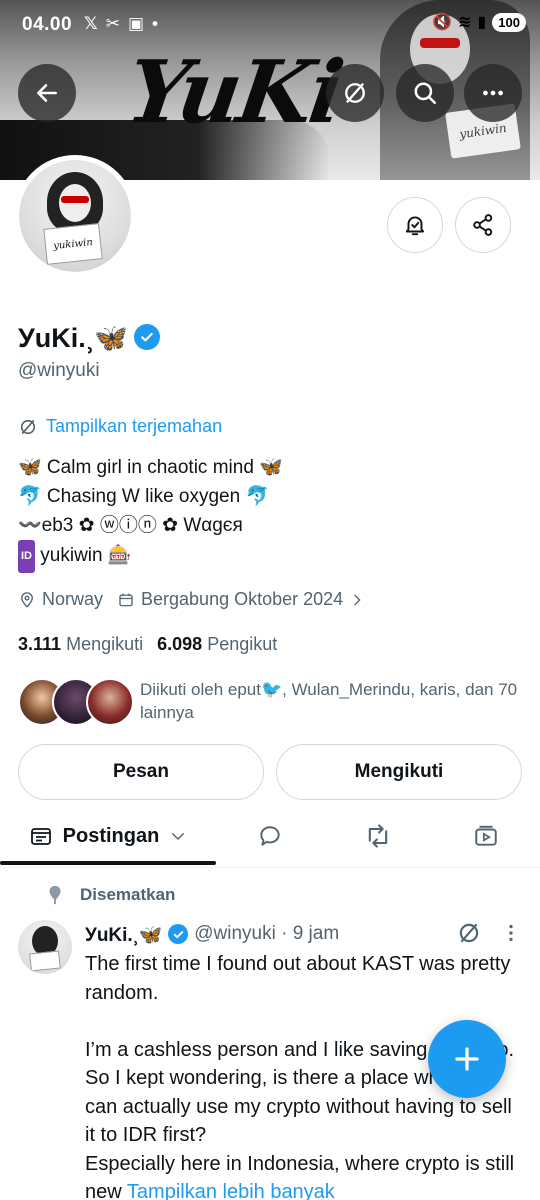 The height and width of the screenshot is (1200, 540). What do you see at coordinates (45, 947) in the screenshot?
I see `tweet-author-avatar` at bounding box center [45, 947].